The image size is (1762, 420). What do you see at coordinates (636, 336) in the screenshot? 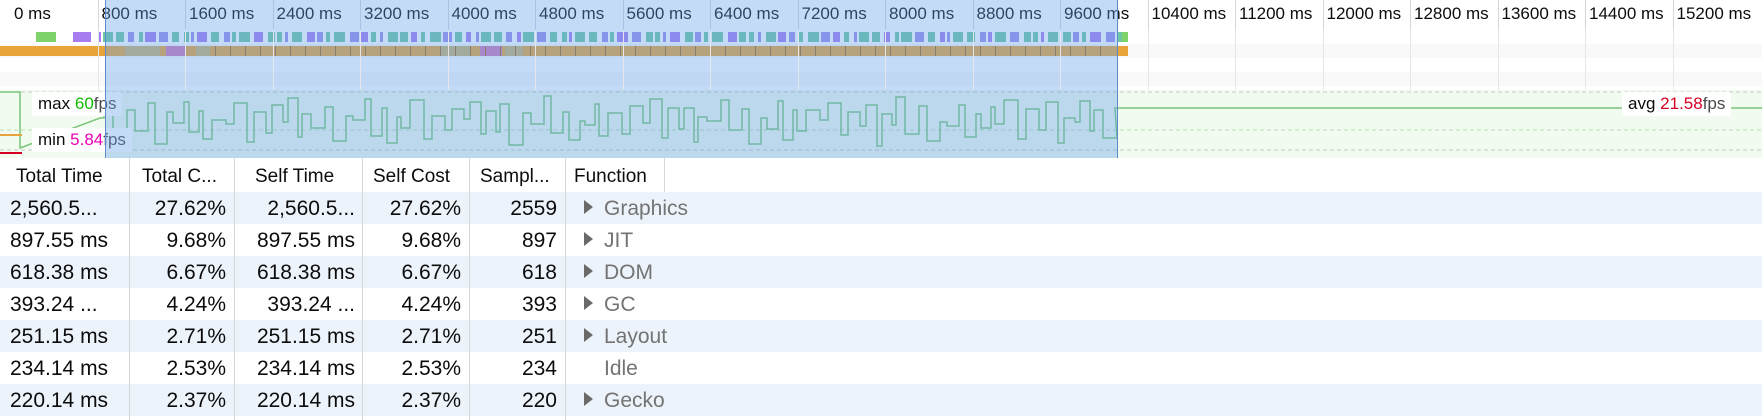
I see `function-name: Layout` at bounding box center [636, 336].